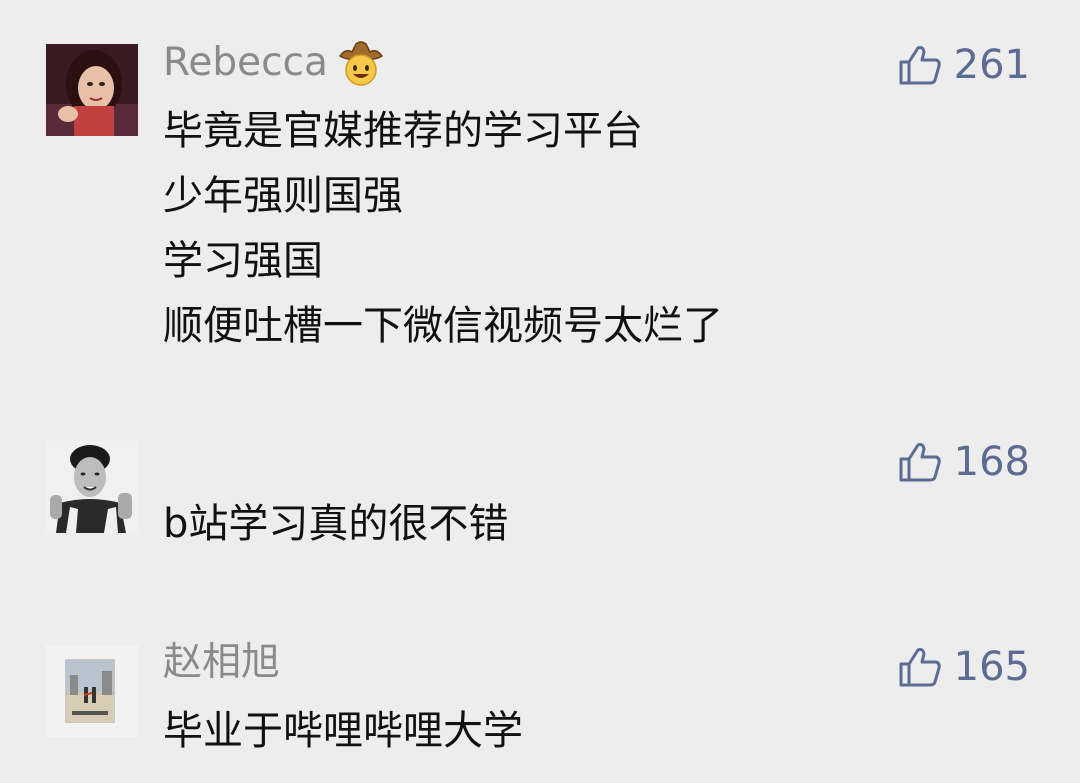 The height and width of the screenshot is (783, 1080). Describe the element at coordinates (991, 462) in the screenshot. I see `like-count: 168` at that location.